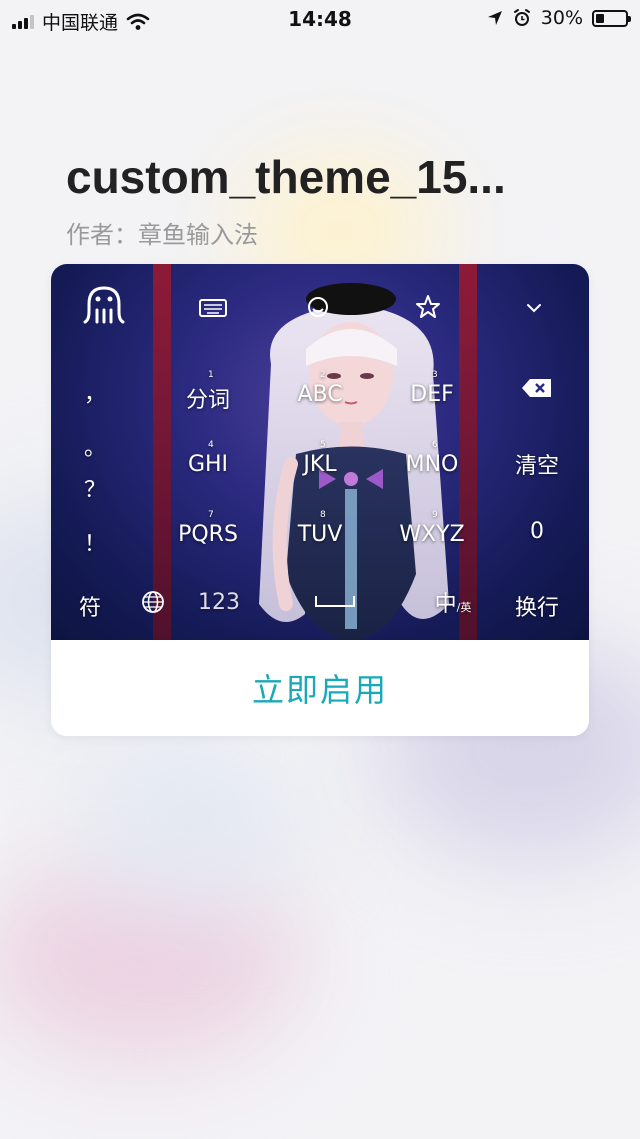  I want to click on space-icon, so click(335, 601).